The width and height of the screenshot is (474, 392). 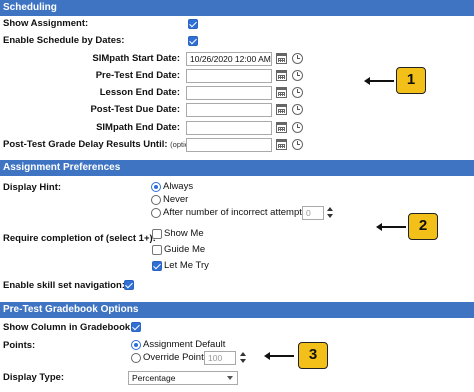 What do you see at coordinates (184, 344) in the screenshot?
I see `points-default-label: Assignment Default` at bounding box center [184, 344].